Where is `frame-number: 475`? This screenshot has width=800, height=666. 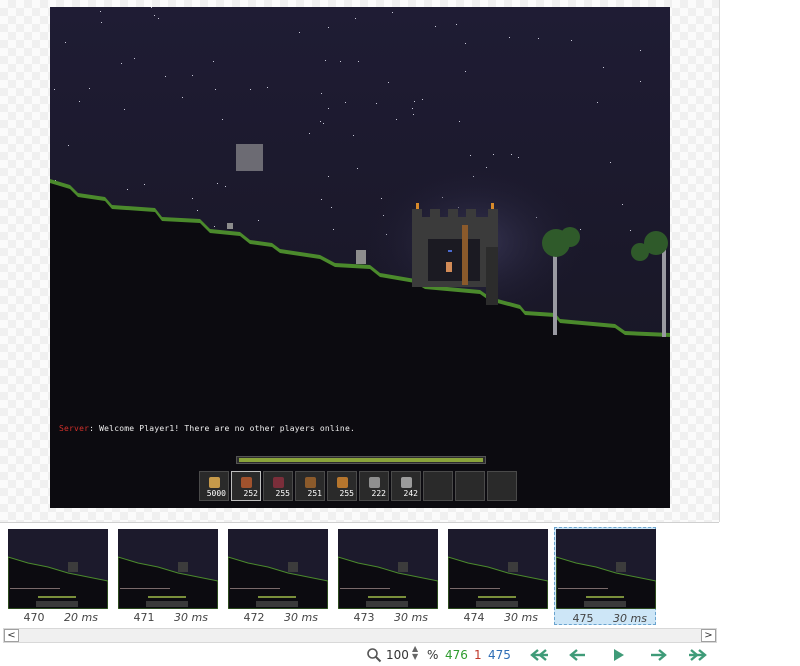 frame-number: 475 is located at coordinates (583, 618).